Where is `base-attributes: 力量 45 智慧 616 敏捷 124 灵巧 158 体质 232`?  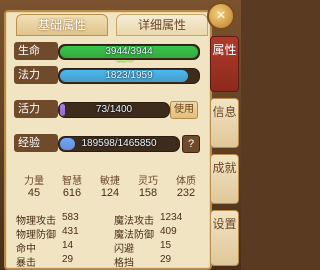
base-attributes: 力量 45 智慧 616 敏捷 124 灵巧 158 体质 232 is located at coordinates (111, 187).